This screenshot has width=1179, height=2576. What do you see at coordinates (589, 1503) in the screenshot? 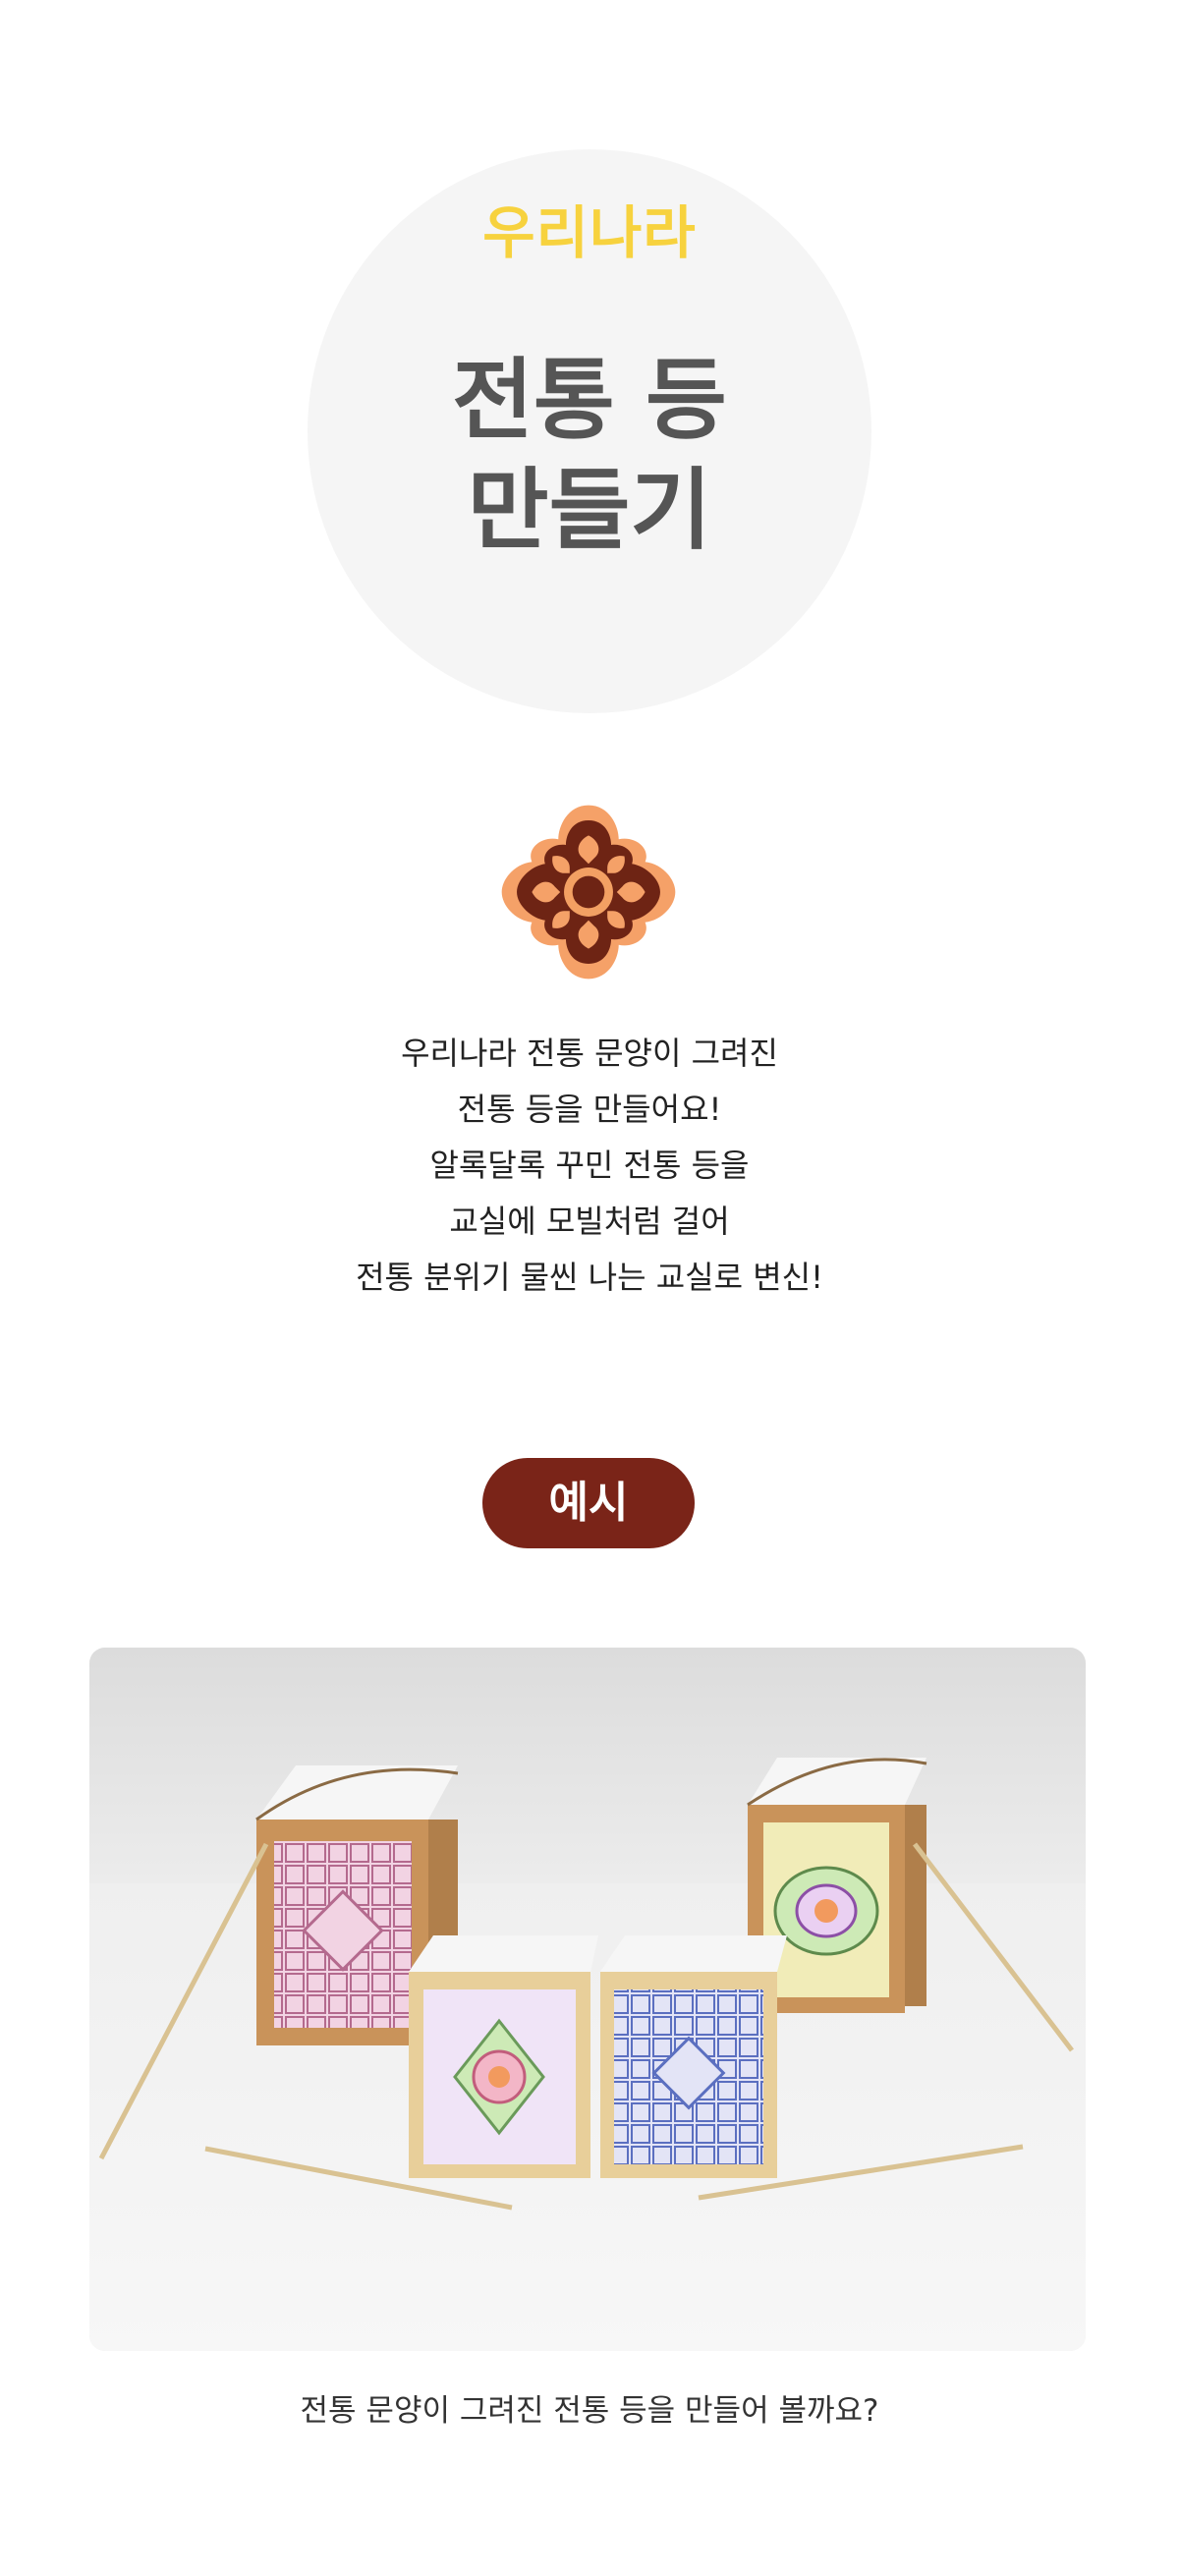
I see `example-badge: 예시` at bounding box center [589, 1503].